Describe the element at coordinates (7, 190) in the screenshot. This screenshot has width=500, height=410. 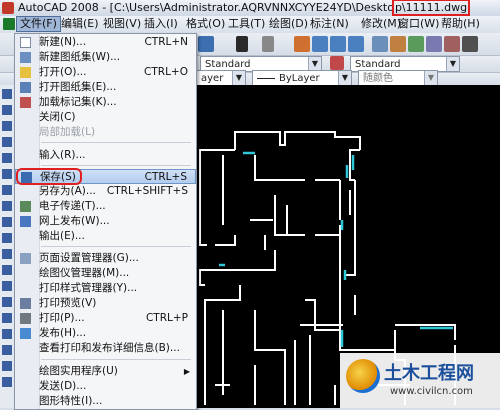
I see `circle-icon` at that location.